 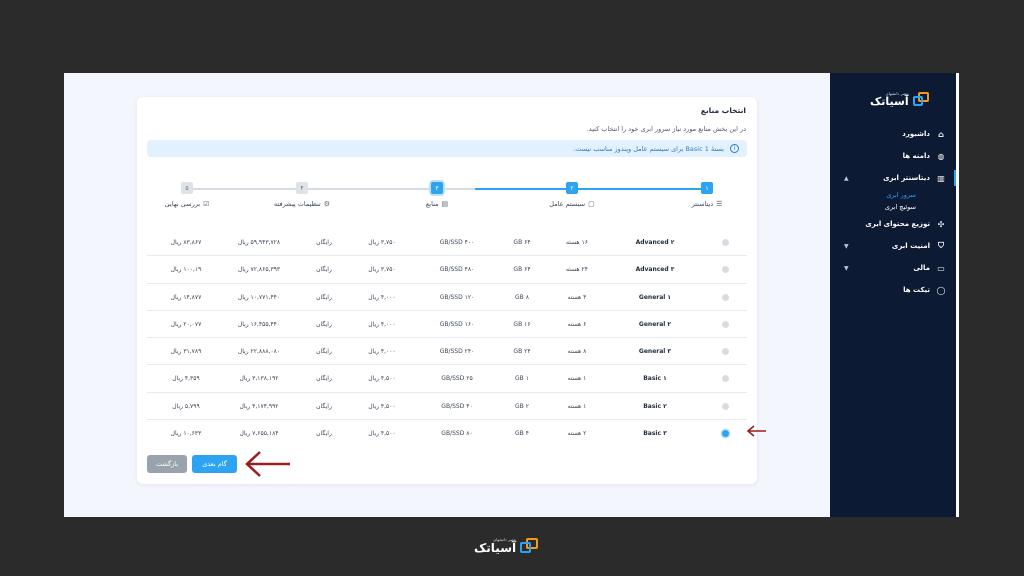 I want to click on step-label: دیتاسنتر, so click(x=702, y=204).